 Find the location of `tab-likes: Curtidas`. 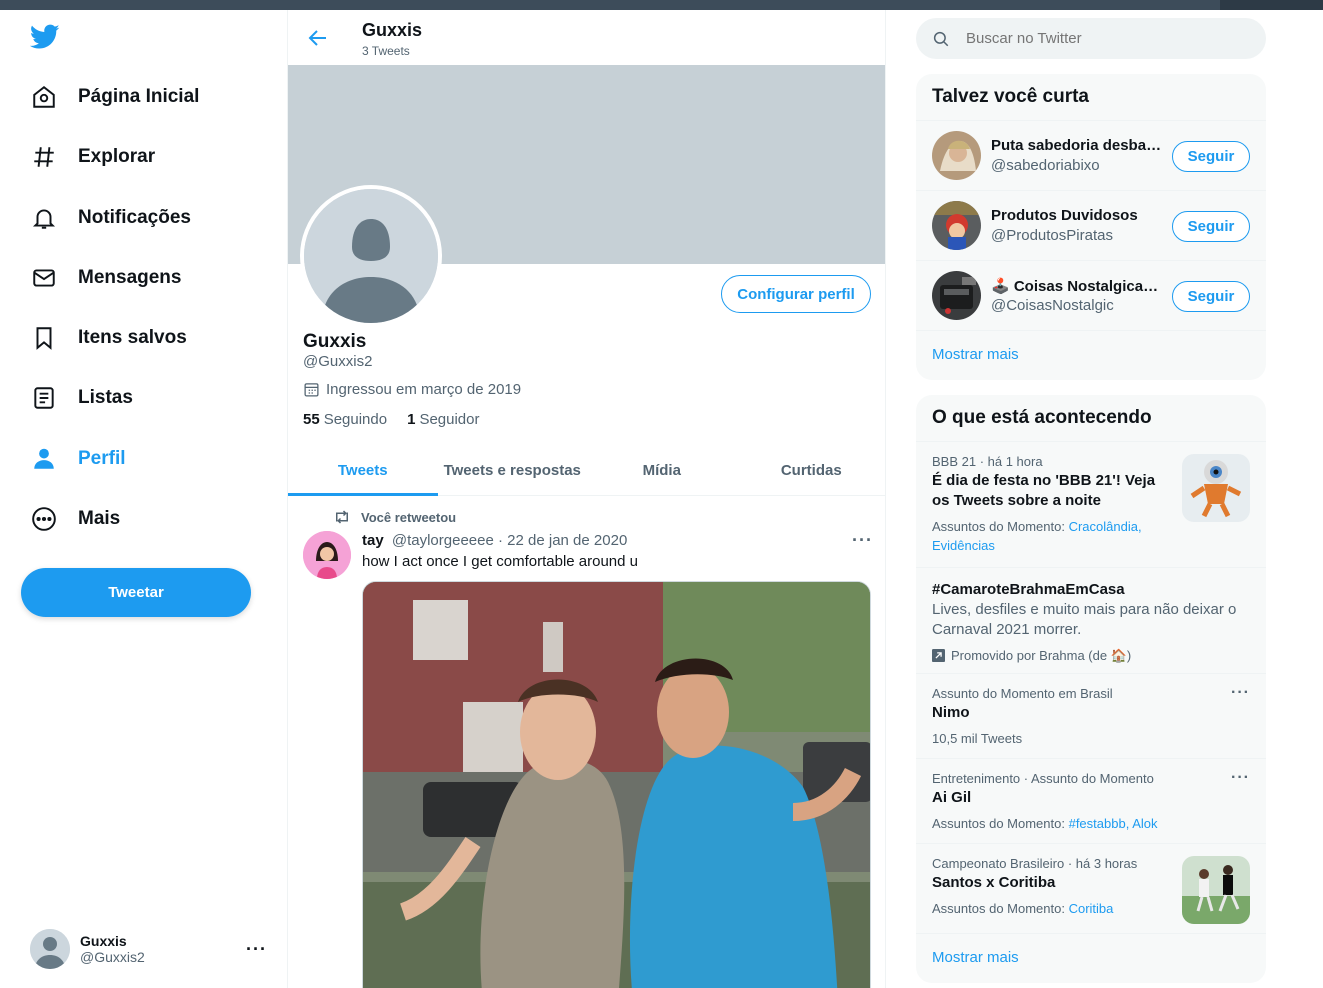

tab-likes: Curtidas is located at coordinates (811, 470).